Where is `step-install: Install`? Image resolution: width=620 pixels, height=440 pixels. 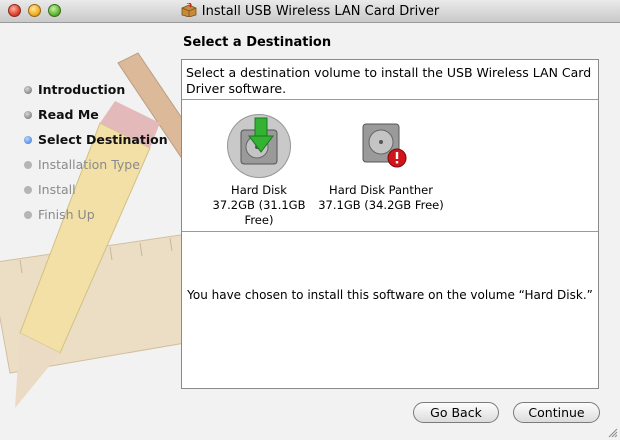
step-install: Install is located at coordinates (95, 194).